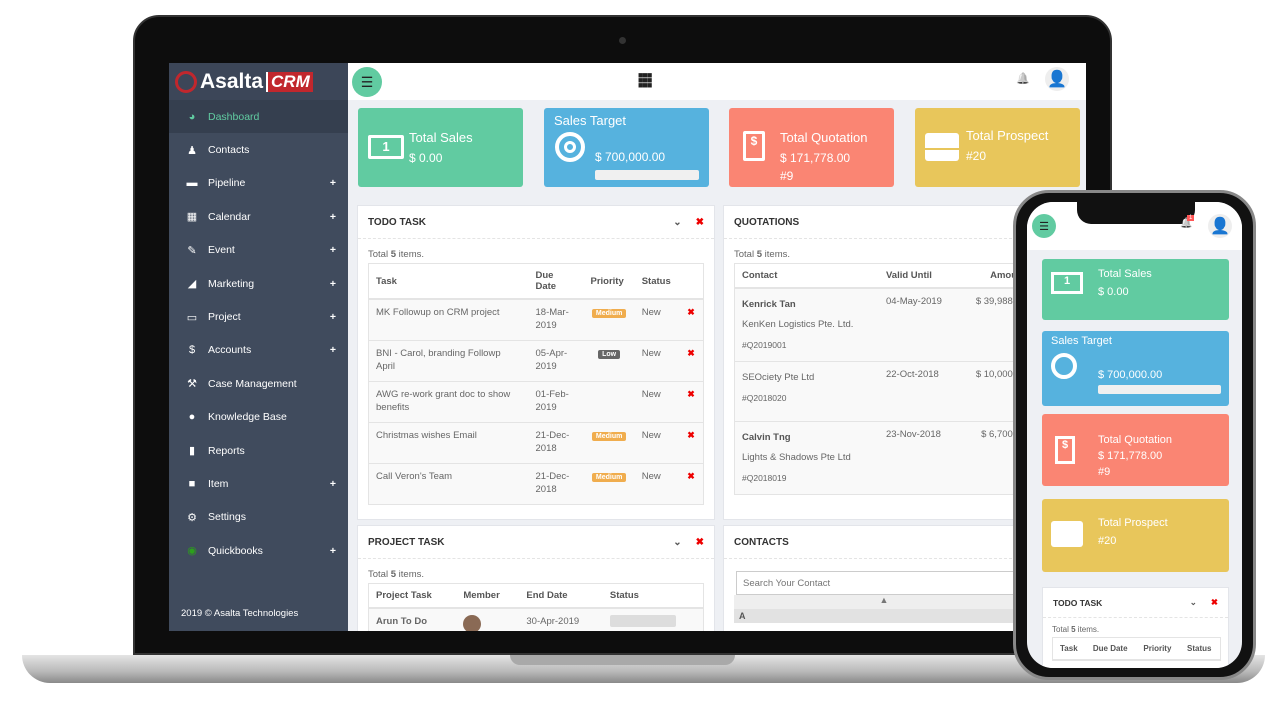 Image resolution: width=1287 pixels, height=719 pixels. Describe the element at coordinates (258, 316) in the screenshot. I see `sidebar-item-project: ▭ Project +` at that location.